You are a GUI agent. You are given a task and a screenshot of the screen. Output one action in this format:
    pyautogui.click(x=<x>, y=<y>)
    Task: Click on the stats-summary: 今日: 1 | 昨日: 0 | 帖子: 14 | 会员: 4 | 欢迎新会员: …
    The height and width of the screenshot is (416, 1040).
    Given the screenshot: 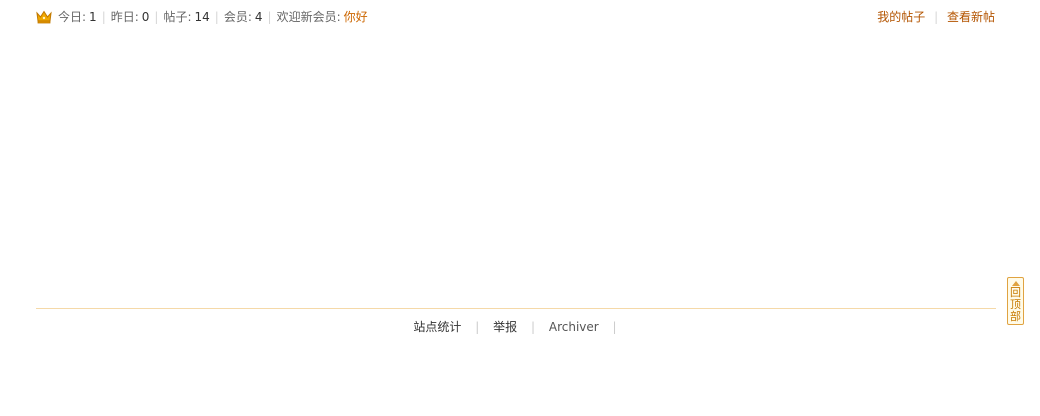 What is the action you would take?
    pyautogui.click(x=202, y=17)
    